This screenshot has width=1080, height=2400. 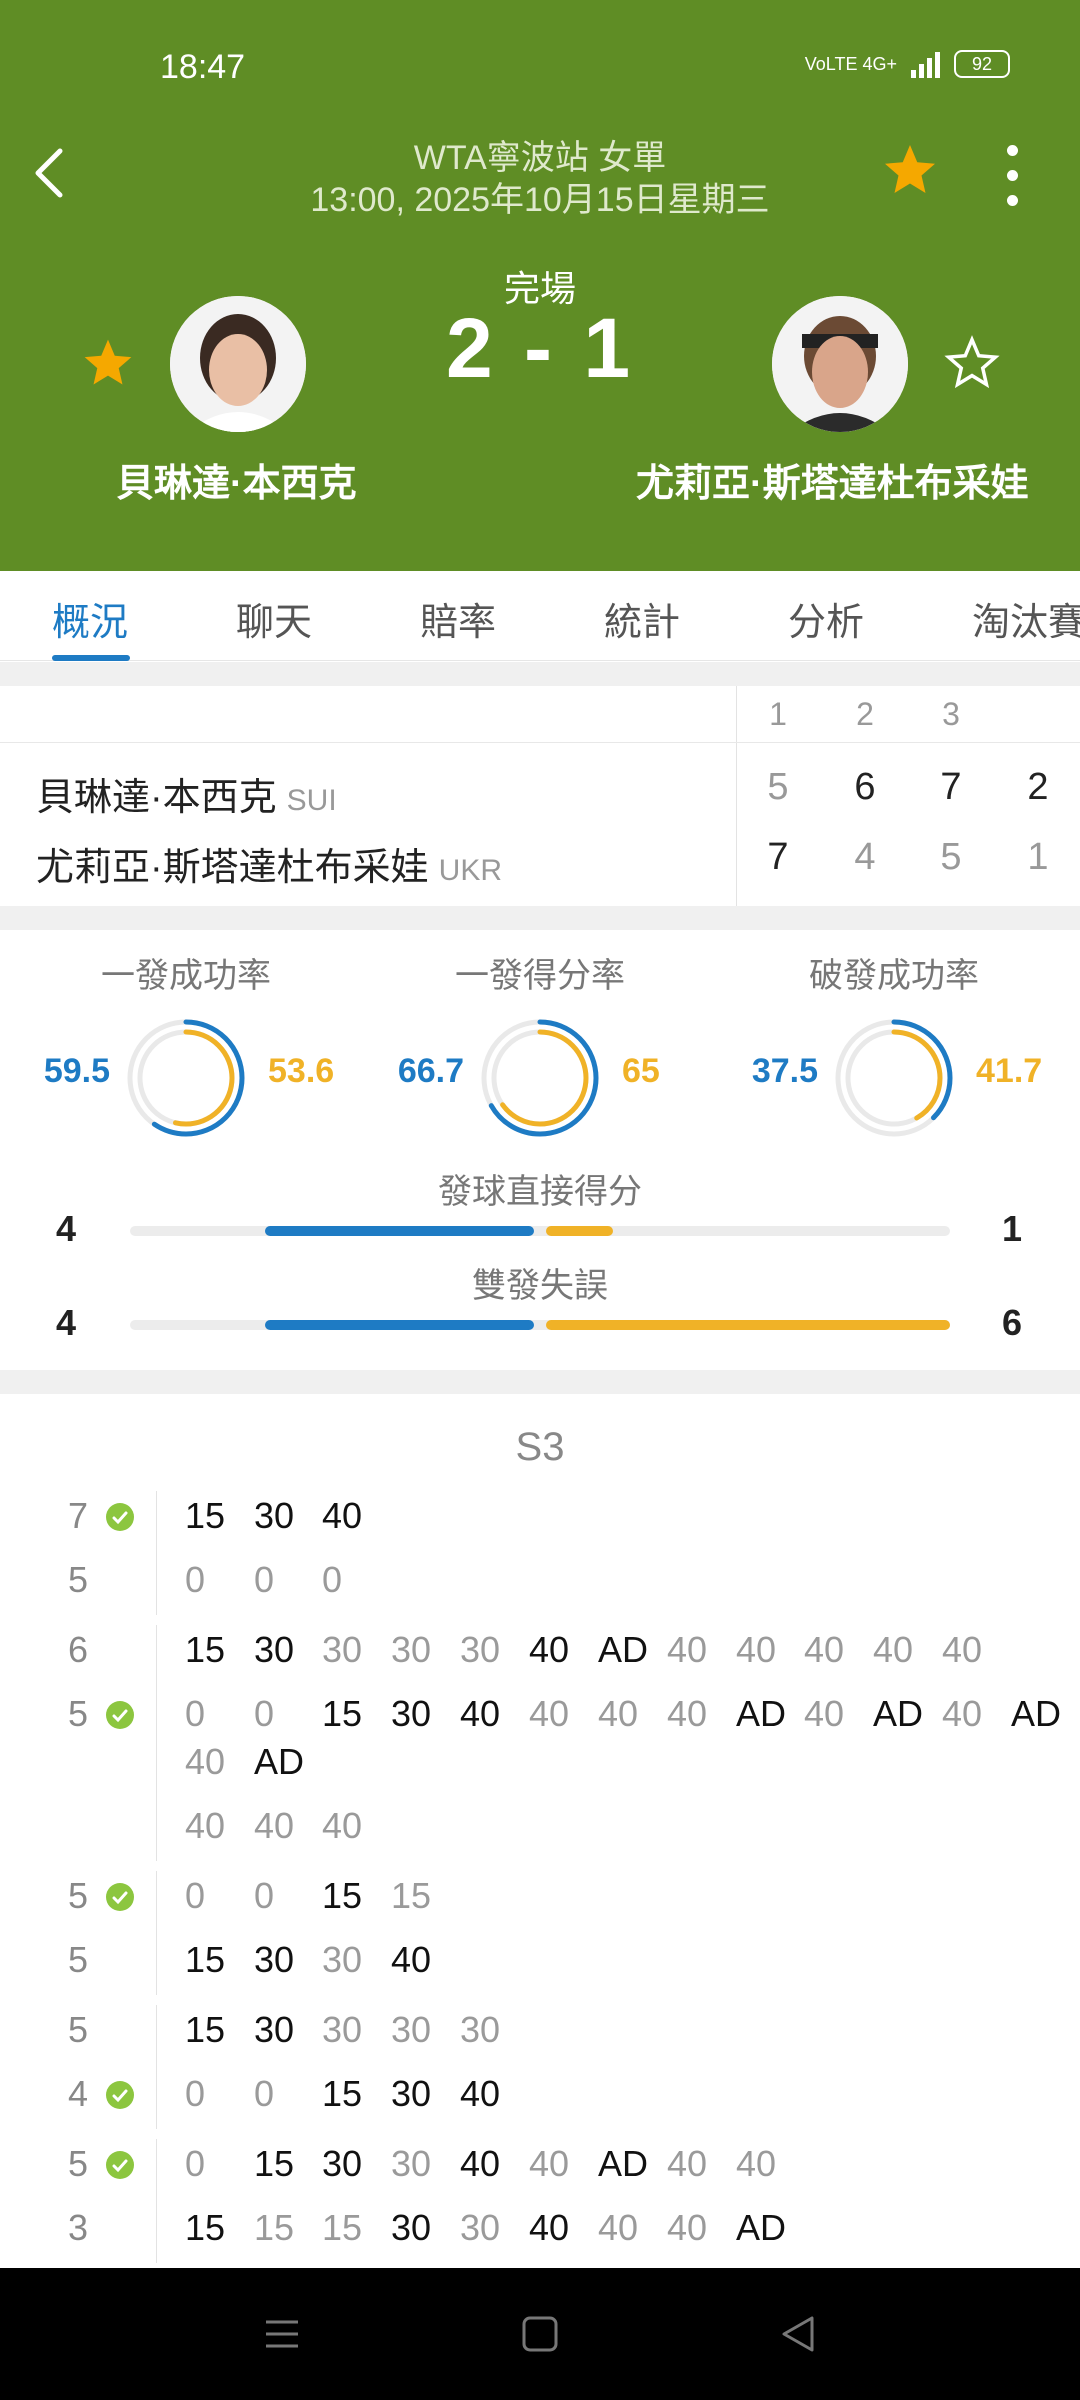 What do you see at coordinates (78, 1515) in the screenshot?
I see `game-score-top: 7` at bounding box center [78, 1515].